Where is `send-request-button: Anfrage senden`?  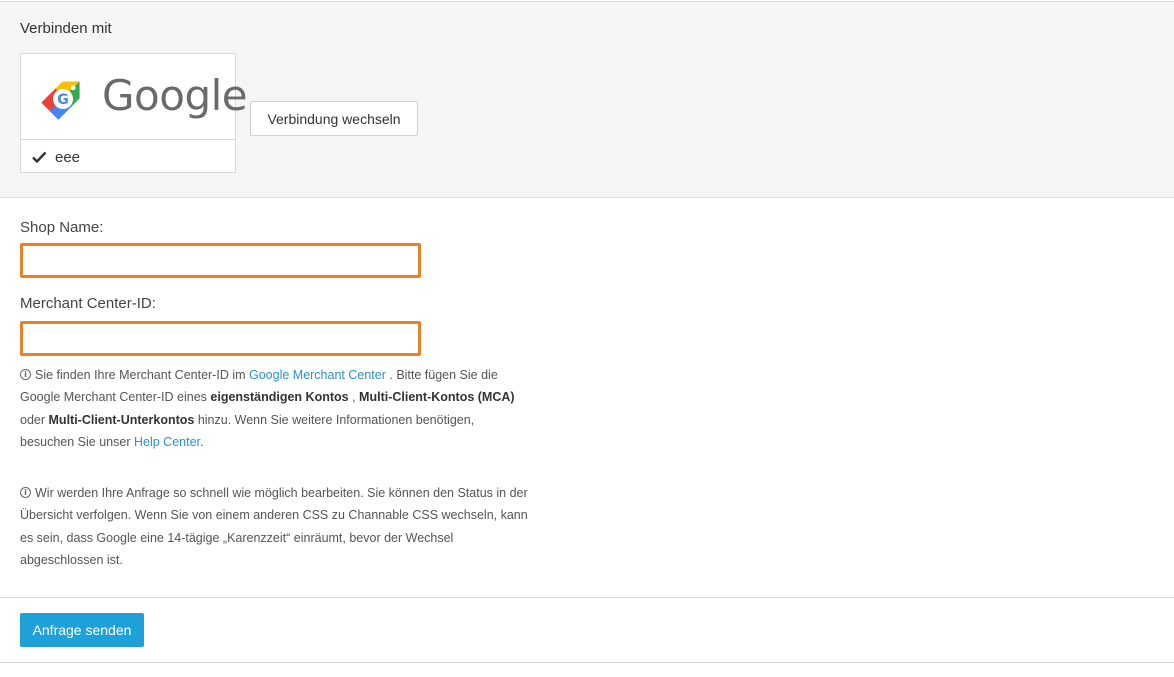 send-request-button: Anfrage senden is located at coordinates (82, 630).